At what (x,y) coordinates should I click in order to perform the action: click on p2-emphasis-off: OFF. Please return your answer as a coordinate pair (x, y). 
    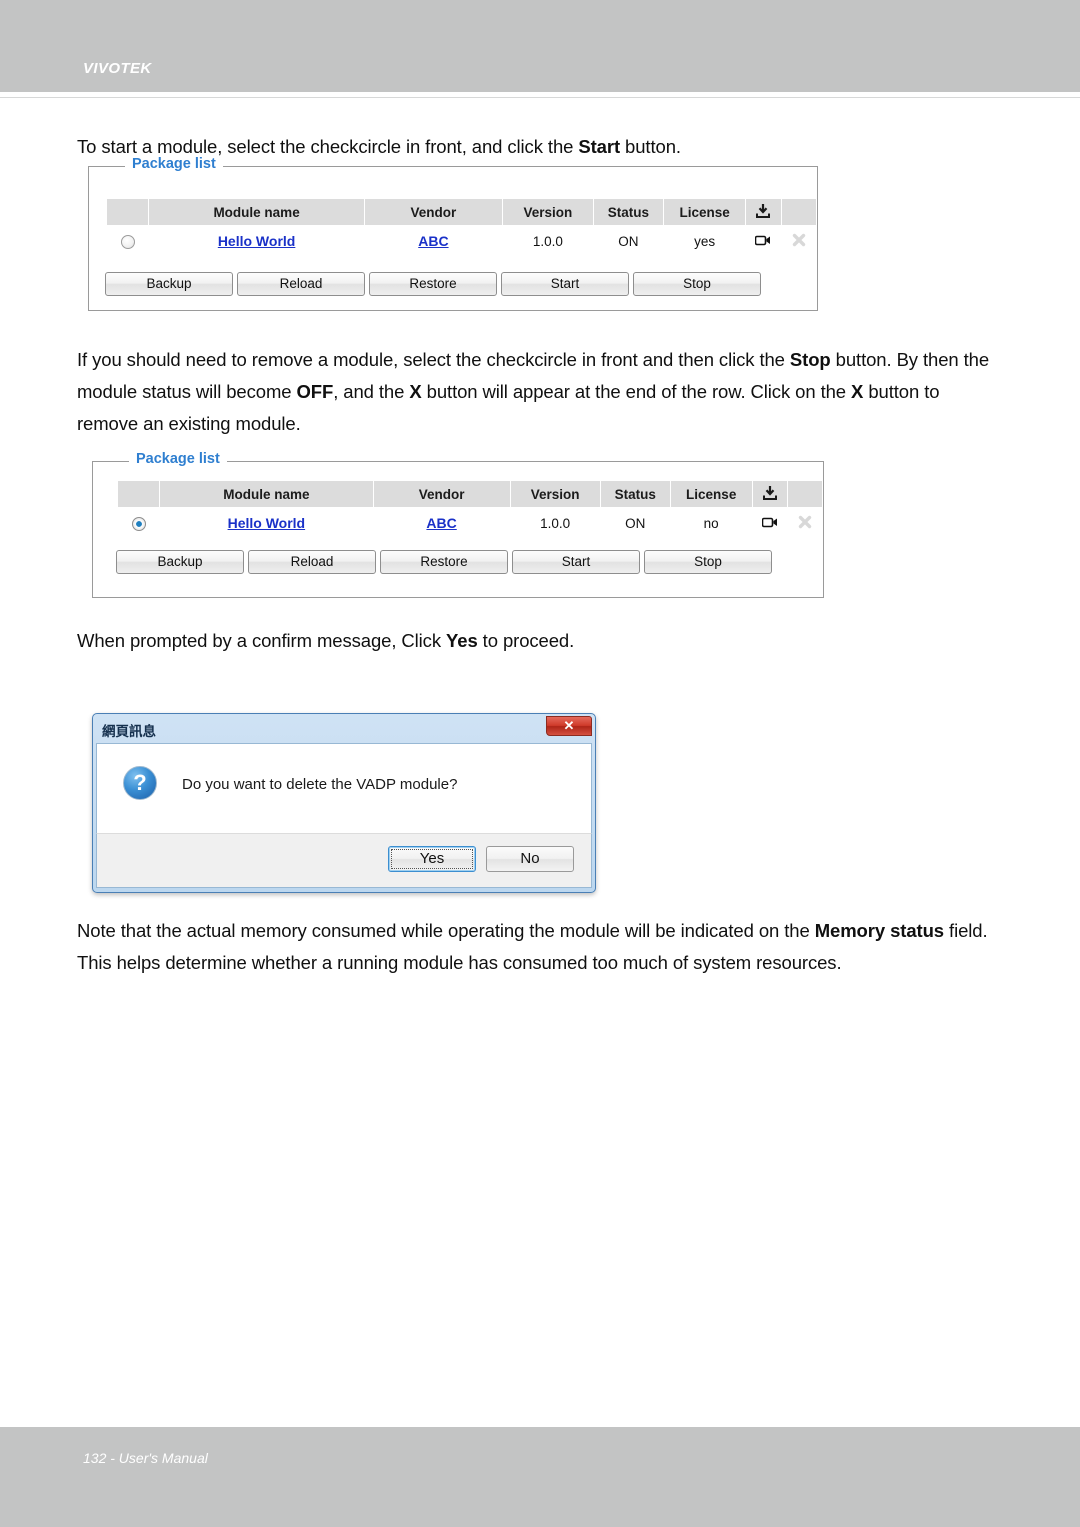
    Looking at the image, I should click on (315, 391).